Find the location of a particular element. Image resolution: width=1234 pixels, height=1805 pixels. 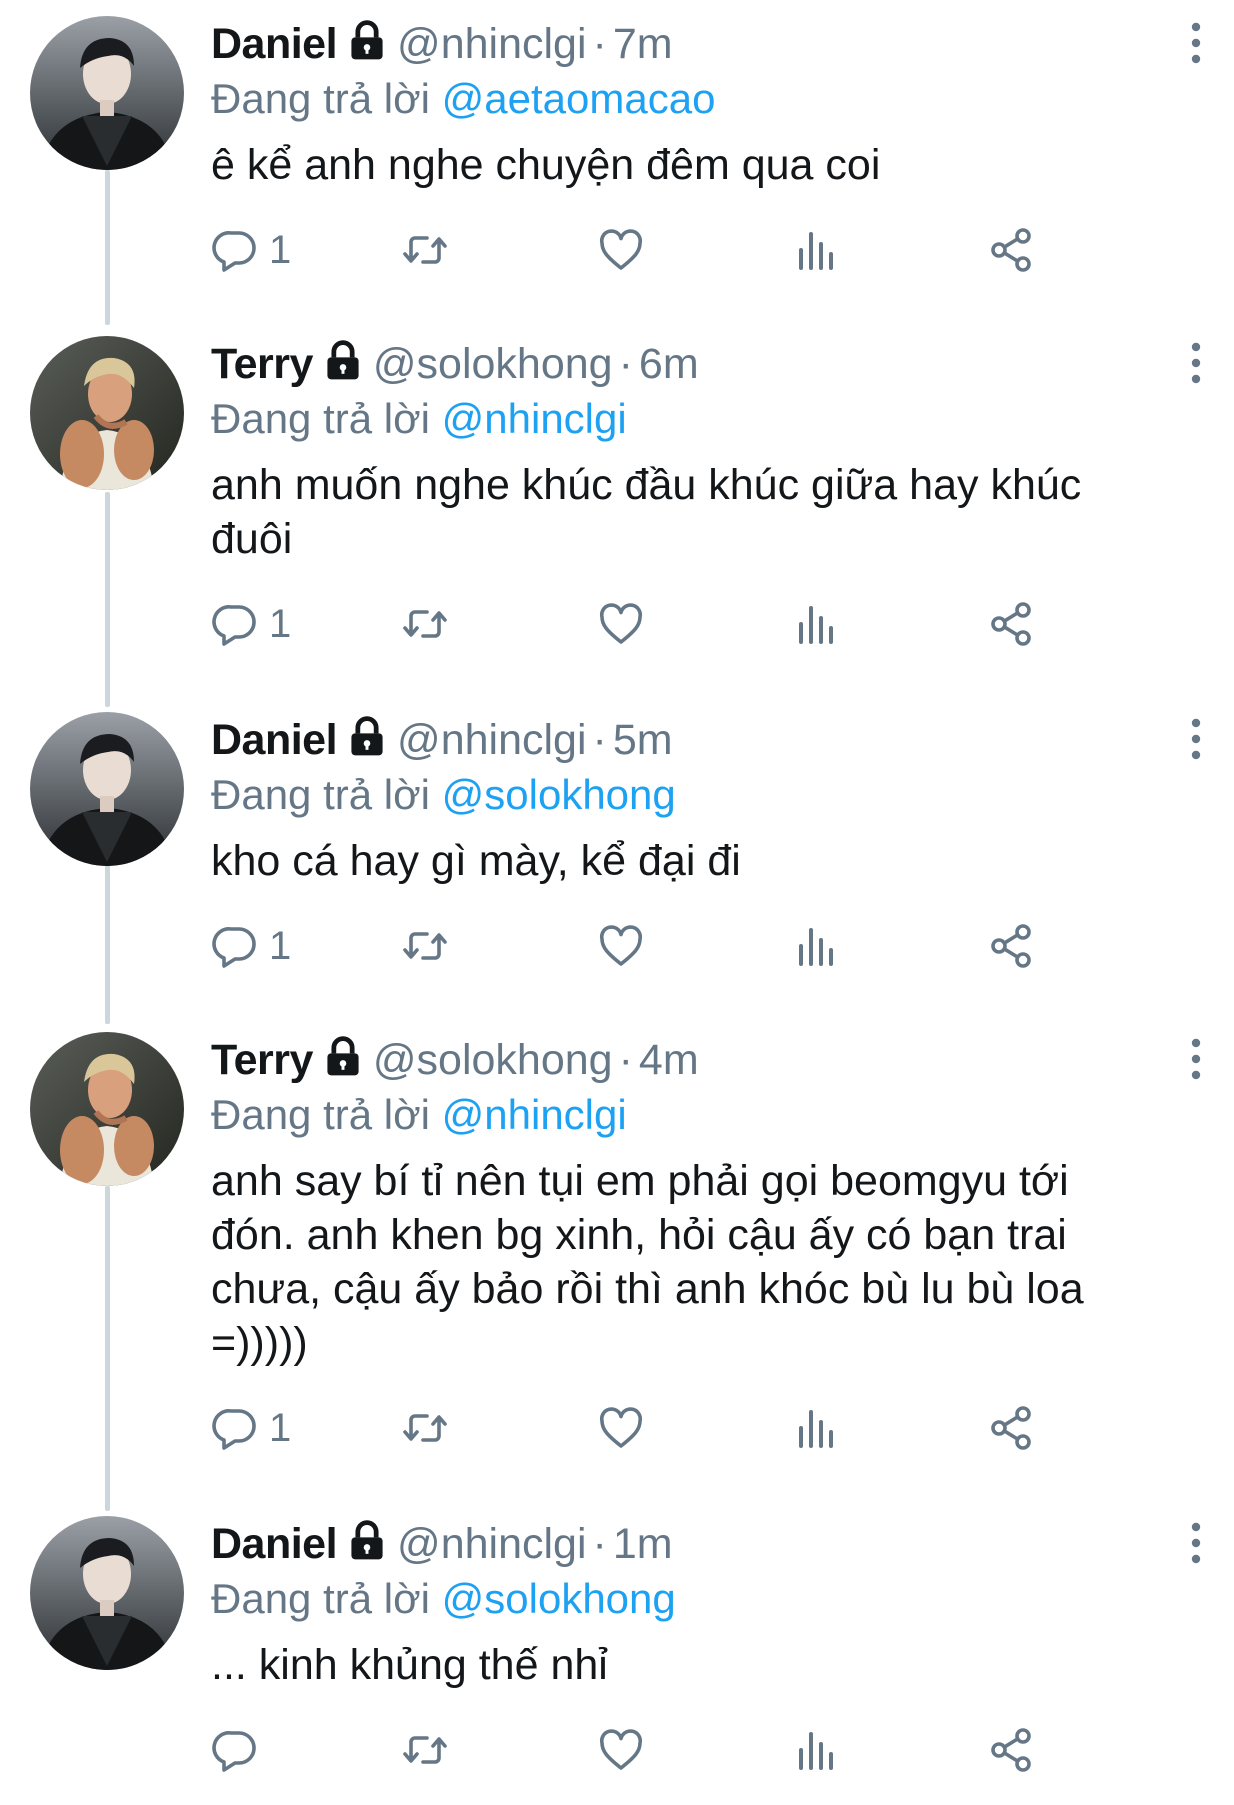

tweet-header: Daniel @nhinclgi · 1m is located at coordinates (706, 1544).